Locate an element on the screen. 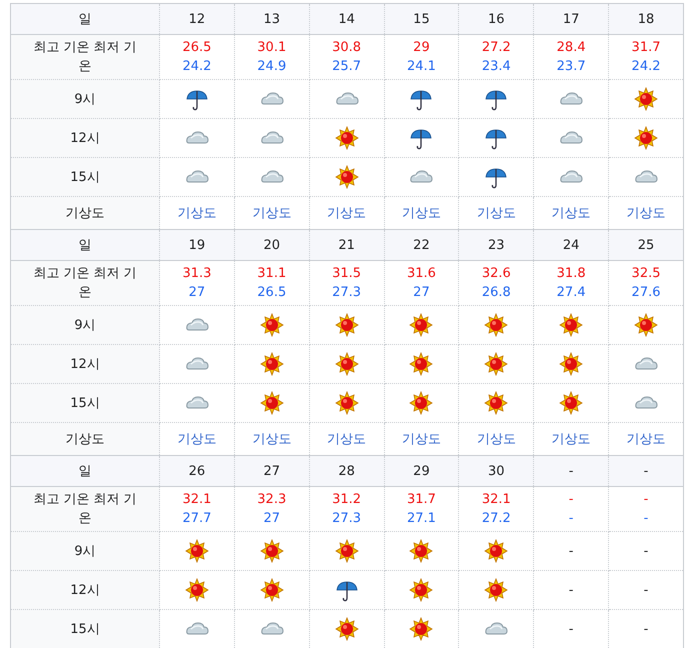 The image size is (687, 648). high-temperature: 31.2 is located at coordinates (346, 500).